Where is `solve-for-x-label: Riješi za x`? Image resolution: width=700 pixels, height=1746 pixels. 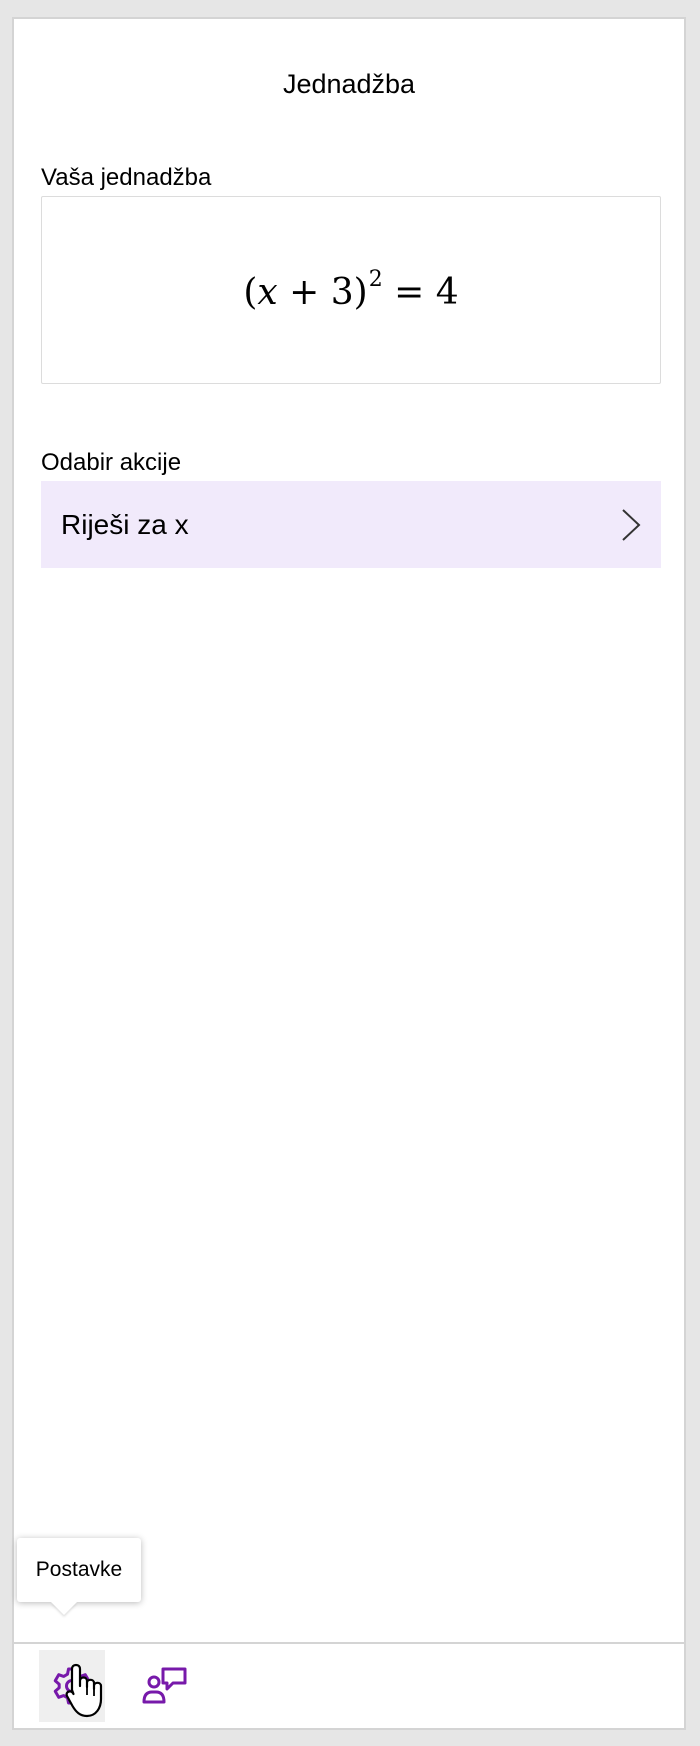
solve-for-x-label: Riješi za x is located at coordinates (125, 524).